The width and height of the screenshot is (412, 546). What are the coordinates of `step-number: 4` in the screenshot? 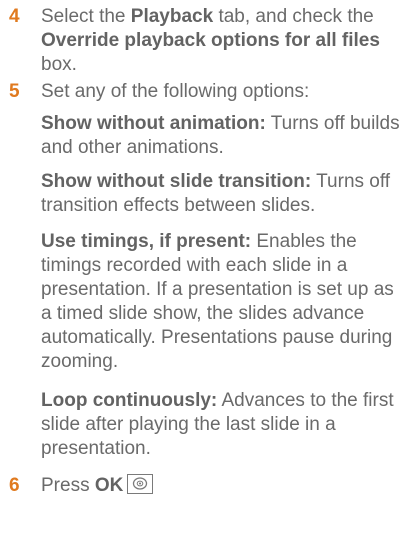 It's located at (14, 16).